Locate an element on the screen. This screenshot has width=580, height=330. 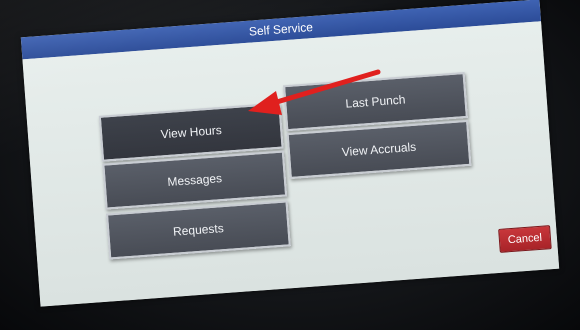
arrow-icon is located at coordinates (314, 92).